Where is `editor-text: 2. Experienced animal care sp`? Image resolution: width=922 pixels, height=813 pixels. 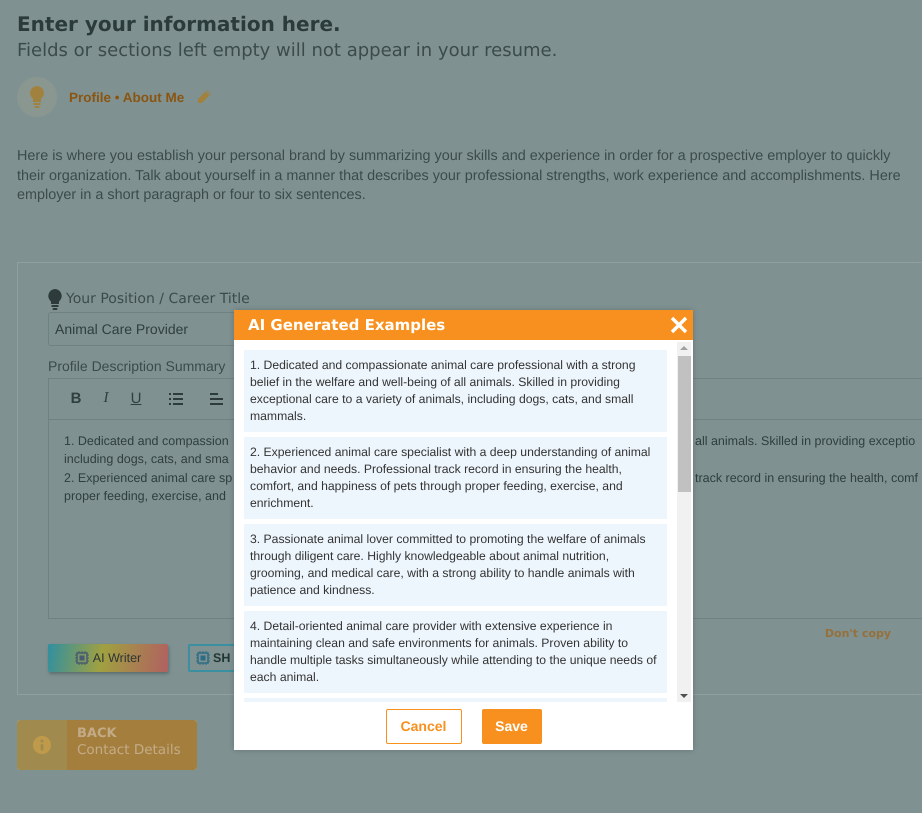 editor-text: 2. Experienced animal care sp is located at coordinates (149, 478).